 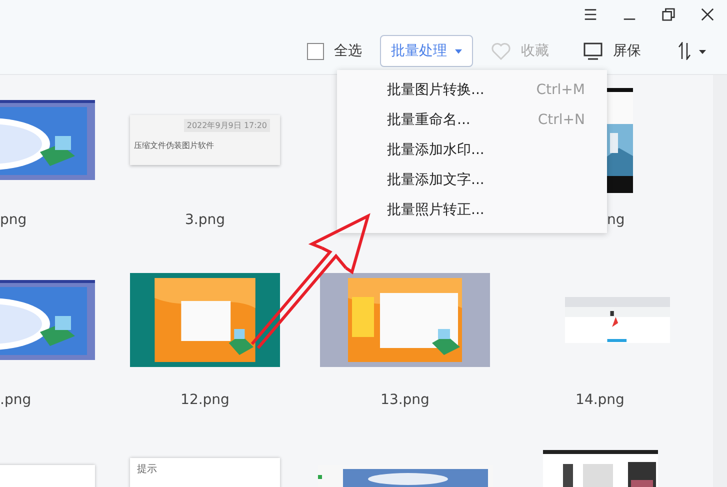 I want to click on file-name: ng, so click(x=616, y=220).